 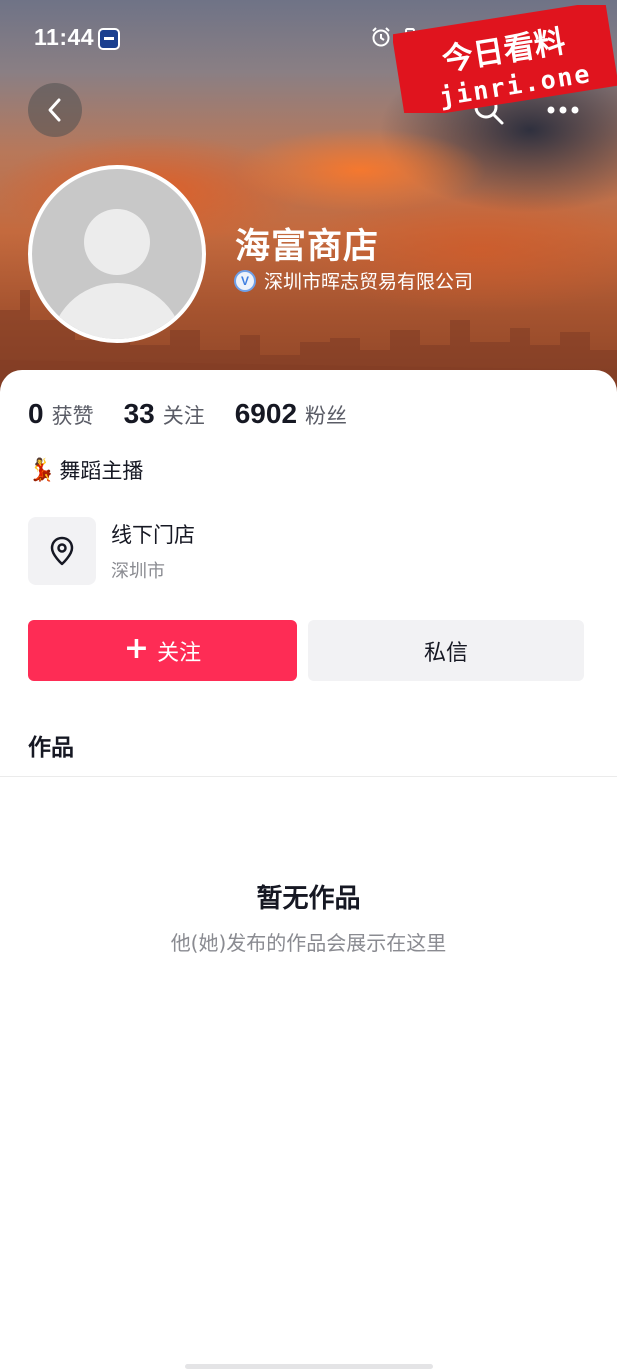 I want to click on alarm-icon, so click(x=381, y=37).